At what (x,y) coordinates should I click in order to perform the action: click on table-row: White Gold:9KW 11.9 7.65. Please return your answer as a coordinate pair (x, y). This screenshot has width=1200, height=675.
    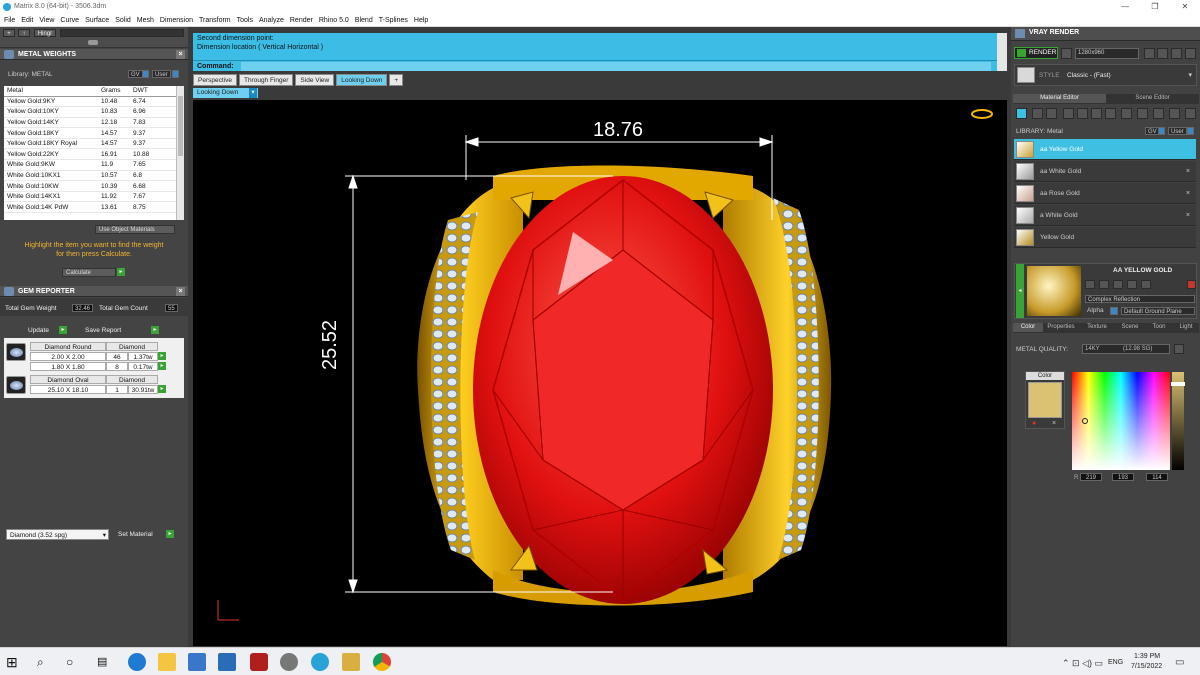
    Looking at the image, I should click on (90, 165).